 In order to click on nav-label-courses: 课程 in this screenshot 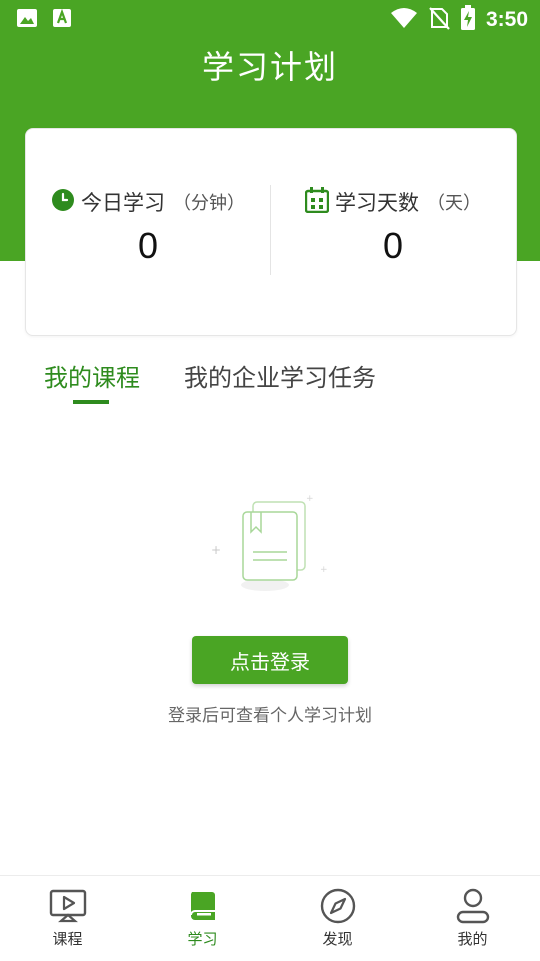, I will do `click(67, 939)`.